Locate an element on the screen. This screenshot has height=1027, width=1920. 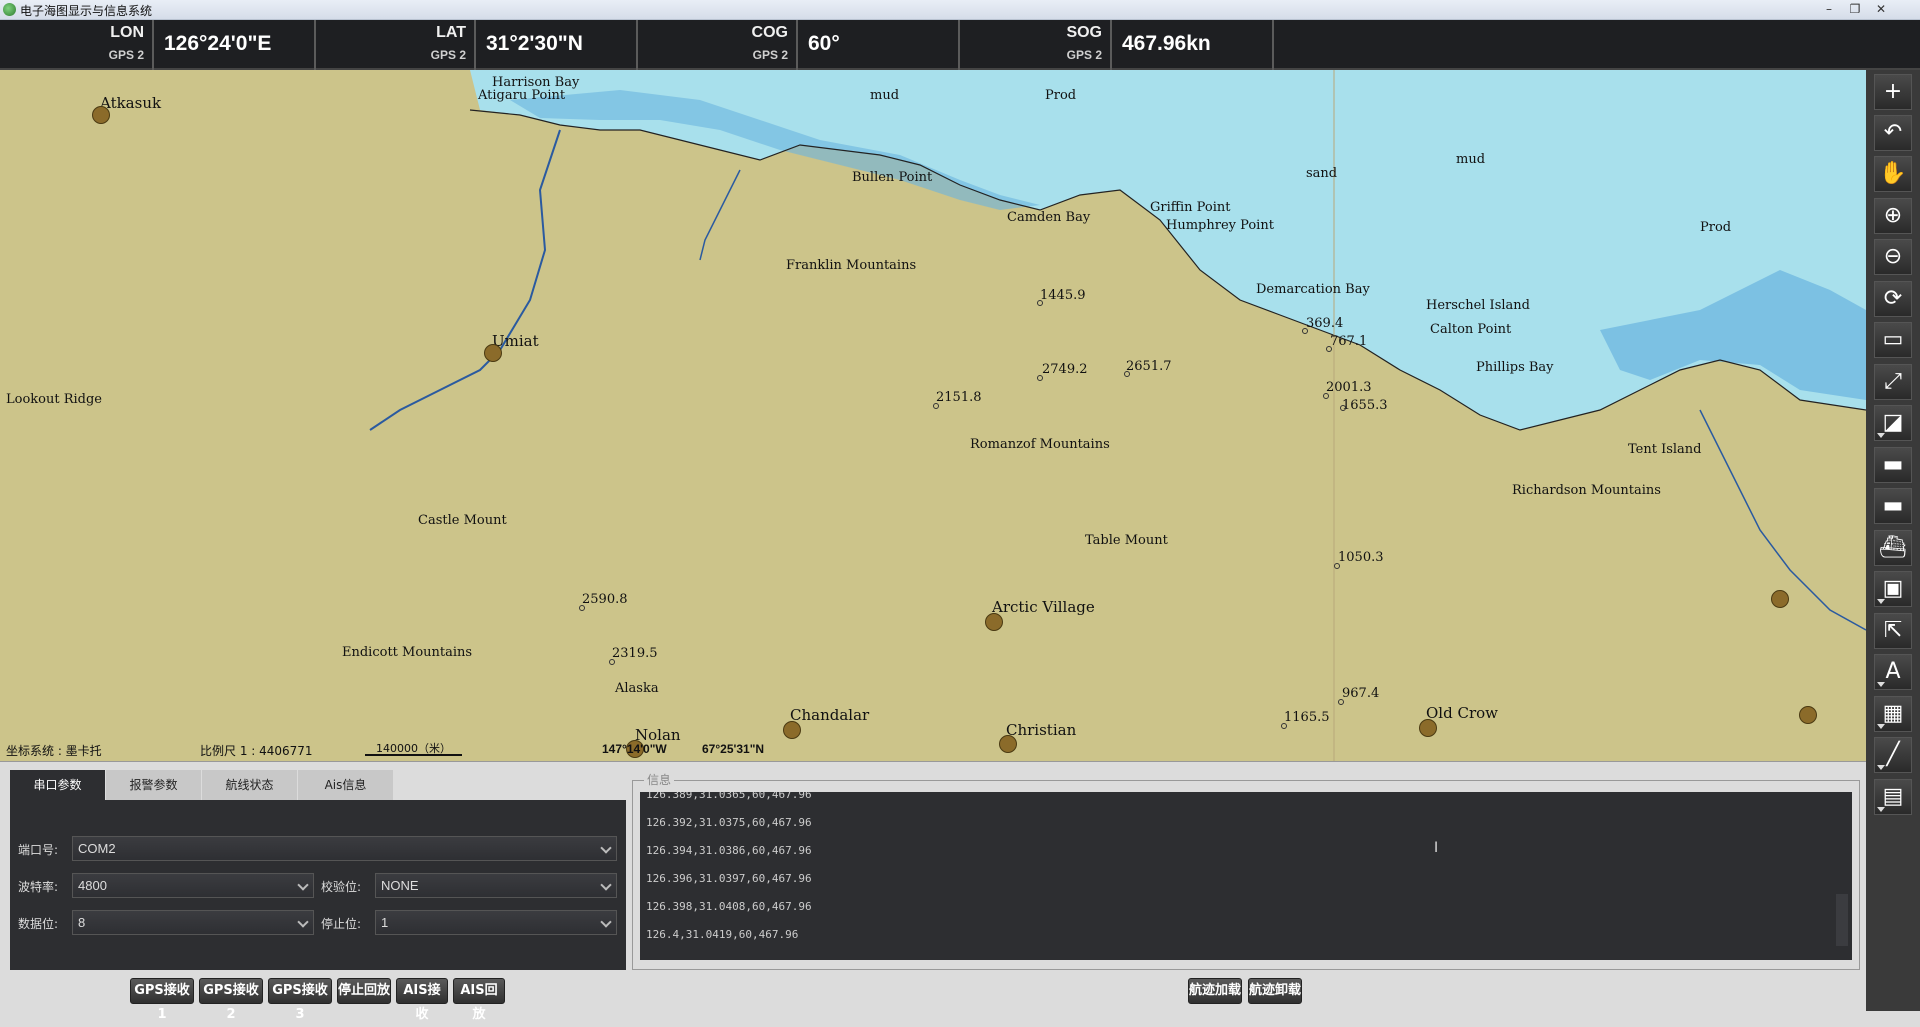
plus-icon: + is located at coordinates (1893, 92).